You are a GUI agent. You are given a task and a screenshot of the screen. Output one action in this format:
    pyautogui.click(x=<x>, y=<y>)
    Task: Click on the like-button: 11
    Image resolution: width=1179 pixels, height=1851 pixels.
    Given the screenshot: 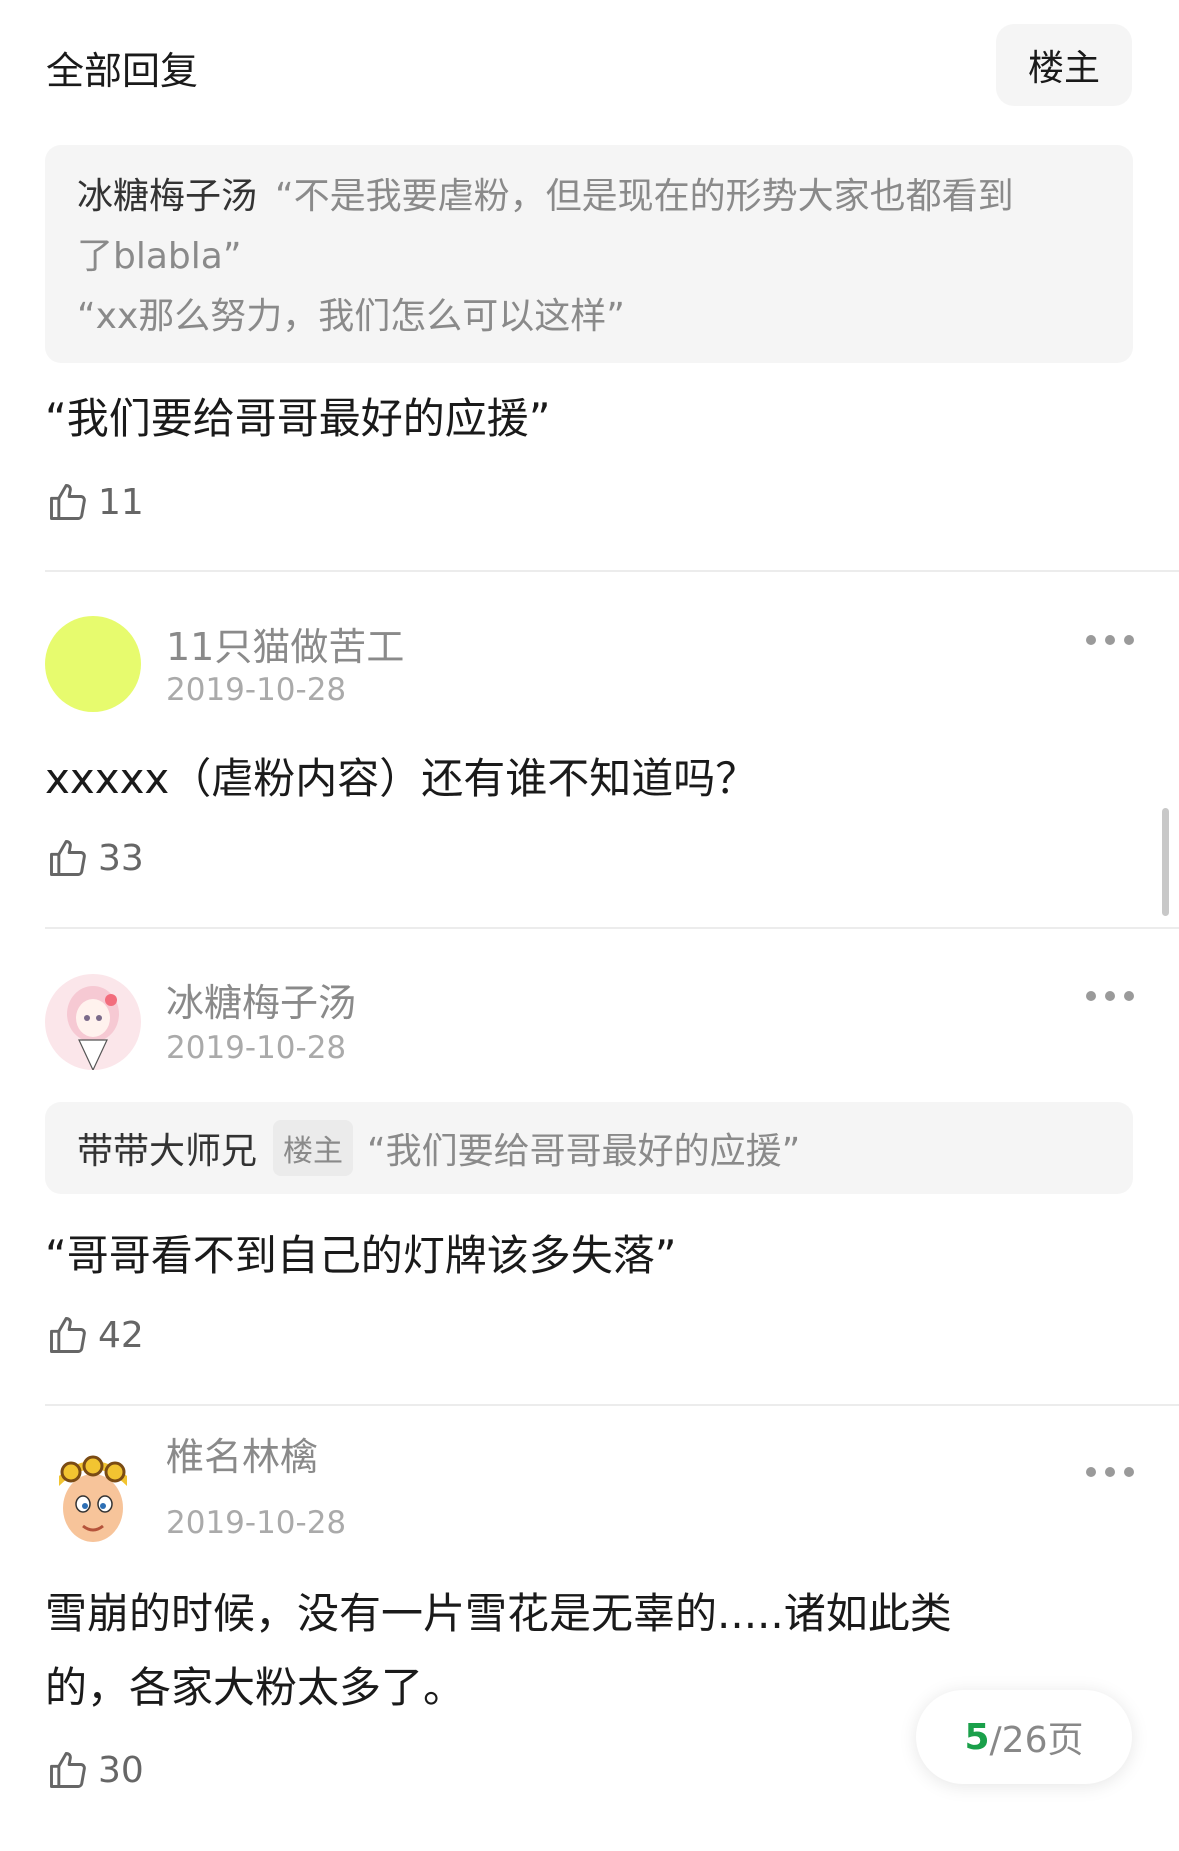 What is the action you would take?
    pyautogui.click(x=95, y=502)
    